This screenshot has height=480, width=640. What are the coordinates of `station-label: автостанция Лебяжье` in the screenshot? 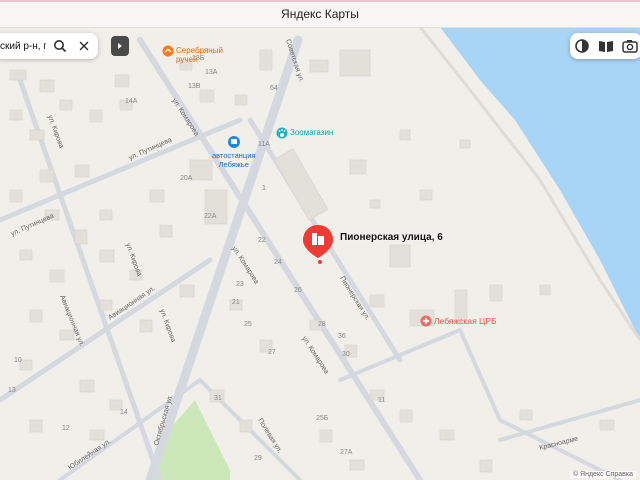 It's located at (233, 160).